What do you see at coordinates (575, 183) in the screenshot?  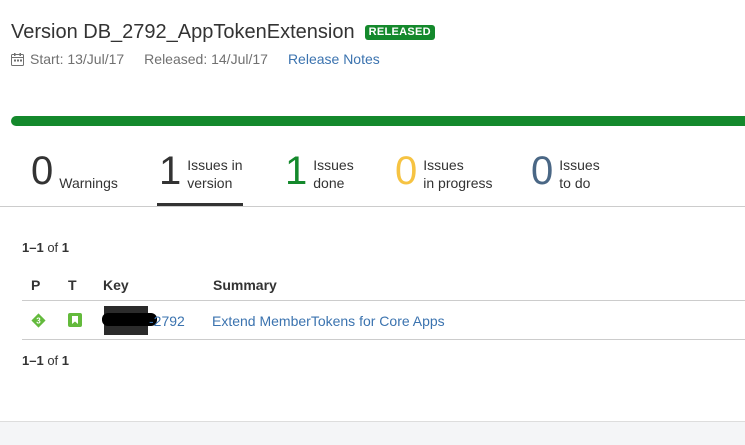 I see `label-line-2: to do` at bounding box center [575, 183].